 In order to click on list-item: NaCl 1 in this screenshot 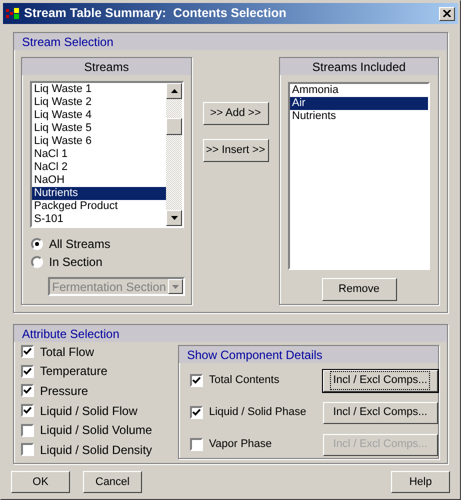, I will do `click(99, 154)`.